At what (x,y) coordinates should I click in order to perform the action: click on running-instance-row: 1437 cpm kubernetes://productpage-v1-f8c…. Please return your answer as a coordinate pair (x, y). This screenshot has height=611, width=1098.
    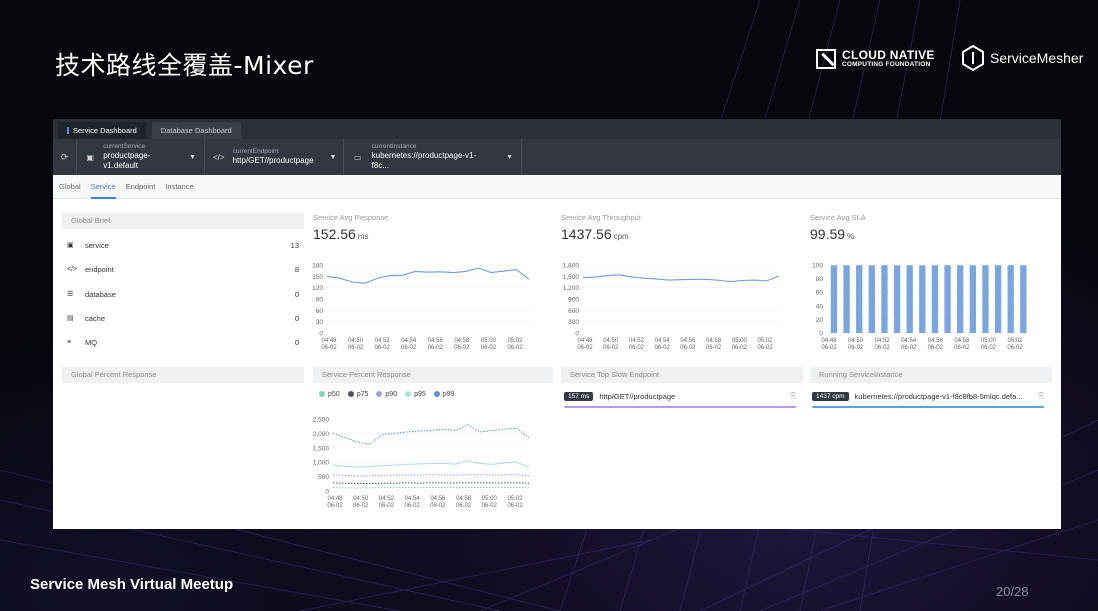
    Looking at the image, I should click on (928, 396).